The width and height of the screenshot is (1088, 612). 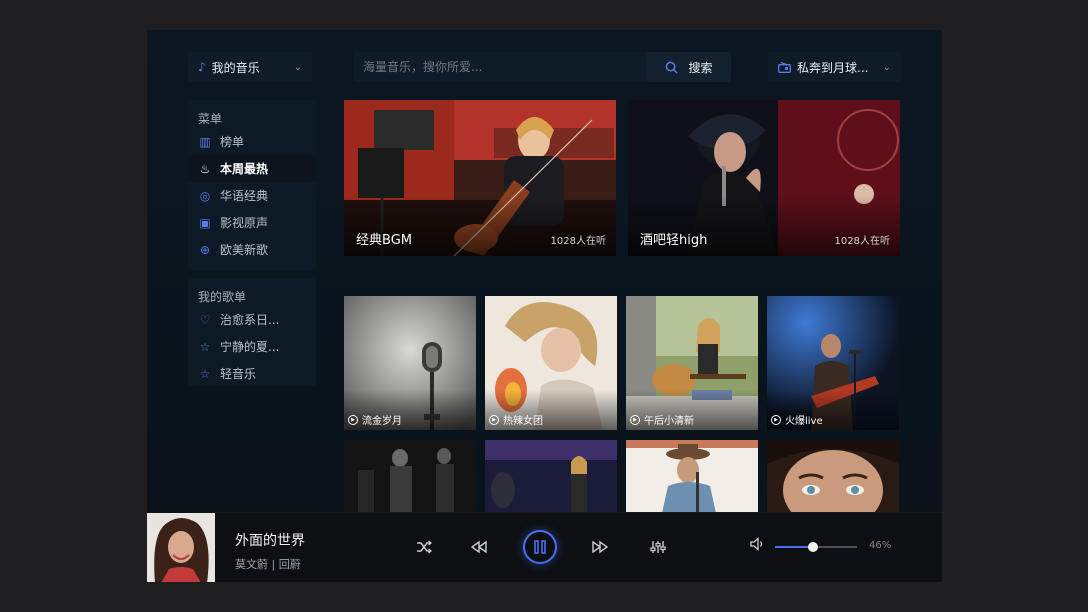 What do you see at coordinates (205, 141) in the screenshot?
I see `chart-bars-icon: ▥` at bounding box center [205, 141].